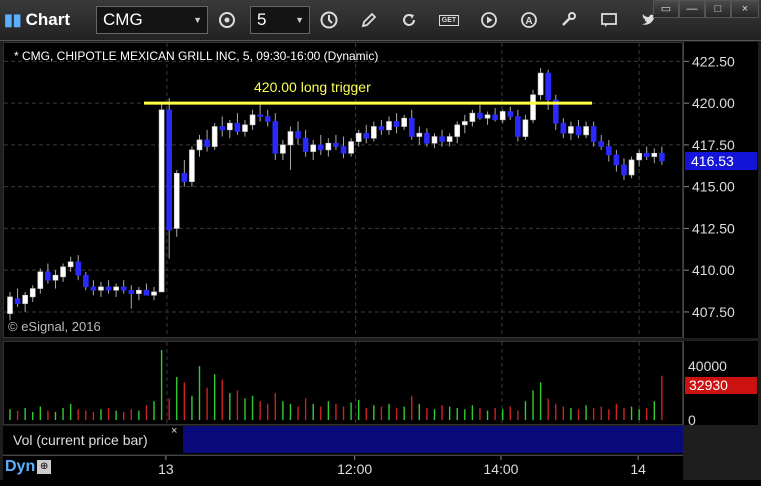  Describe the element at coordinates (713, 270) in the screenshot. I see `price-tick-label: 410.00` at that location.